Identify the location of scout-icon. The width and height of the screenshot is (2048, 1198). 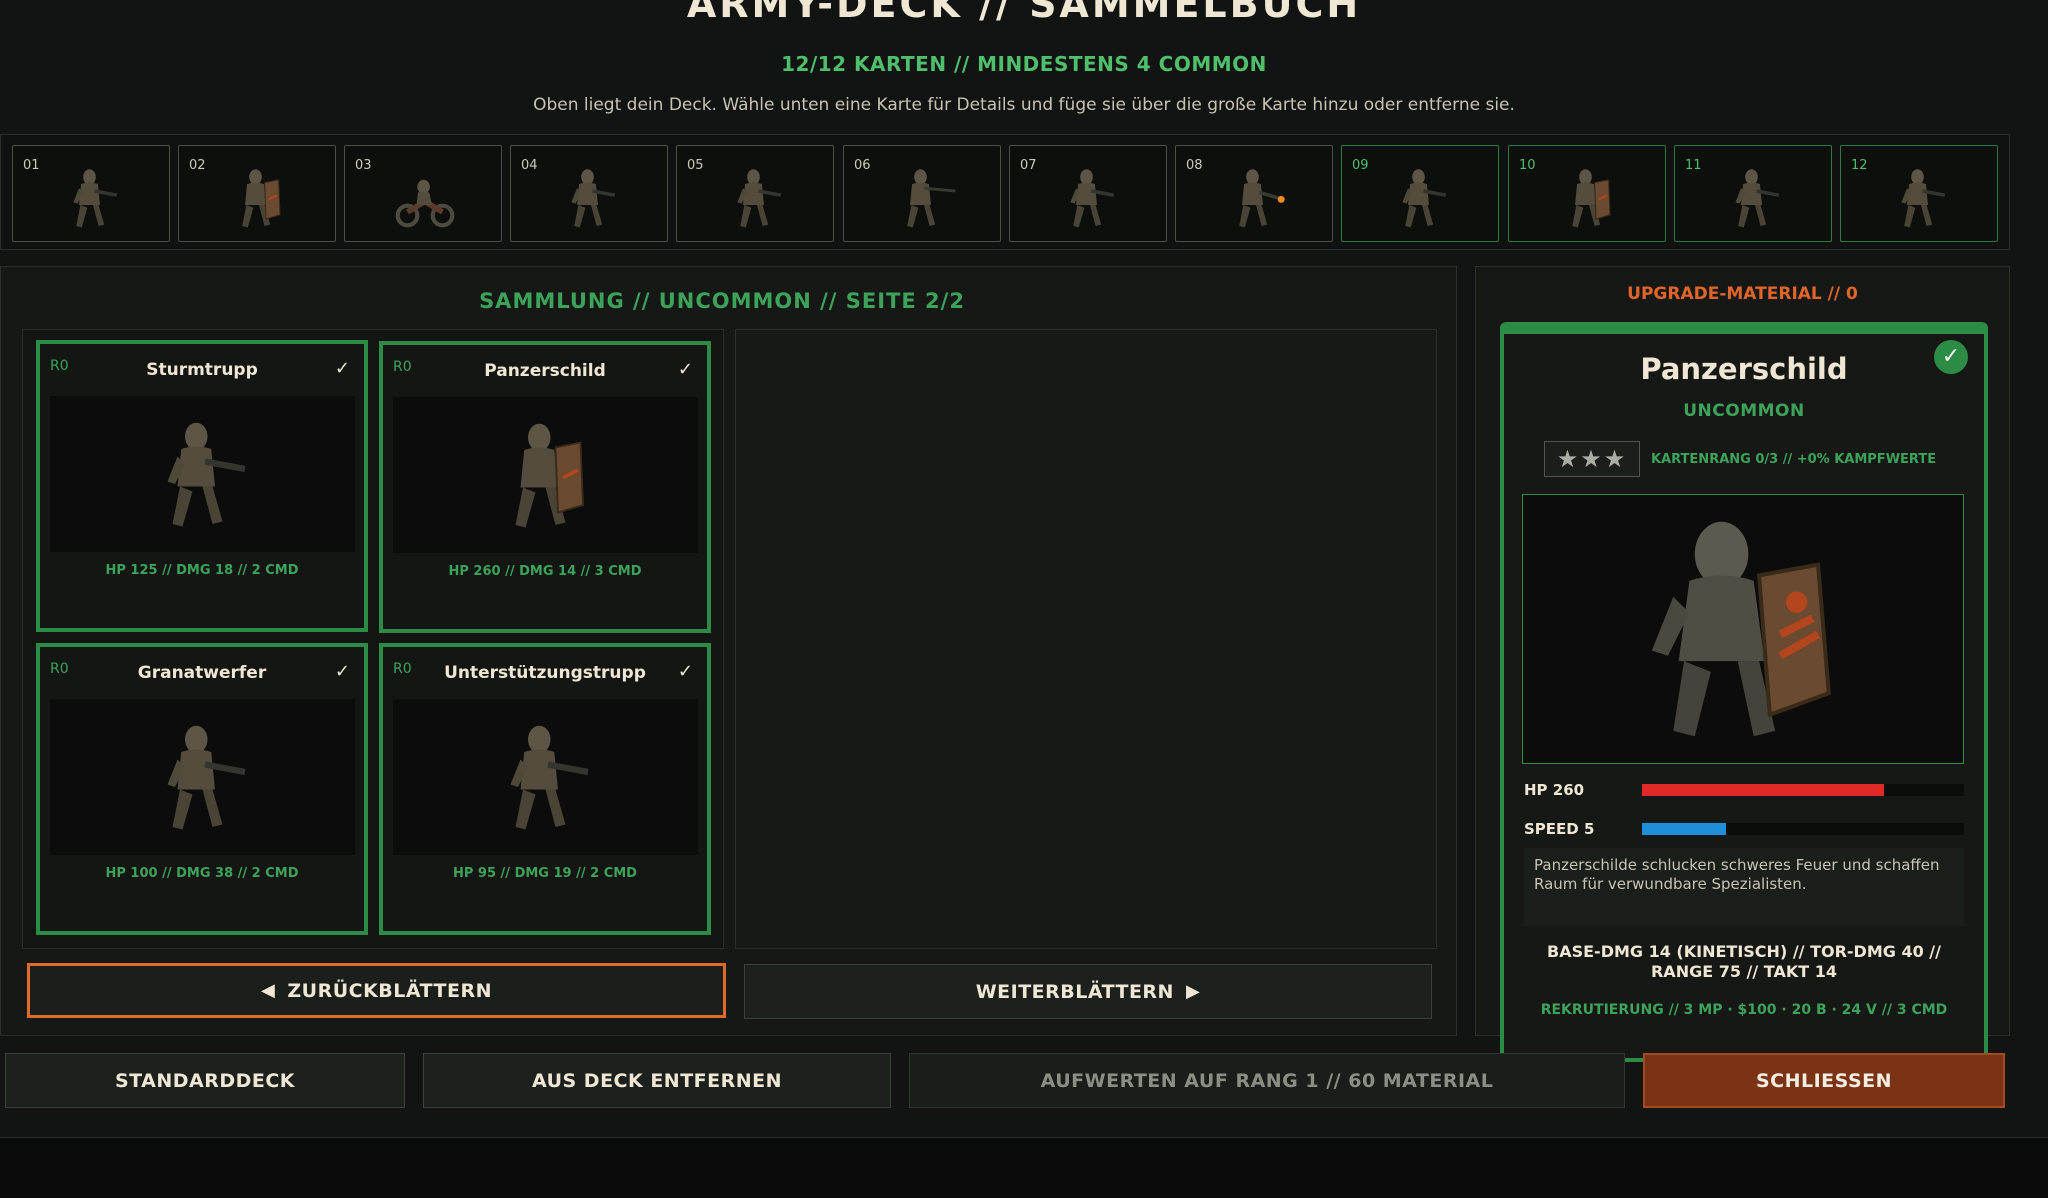
(1092, 198).